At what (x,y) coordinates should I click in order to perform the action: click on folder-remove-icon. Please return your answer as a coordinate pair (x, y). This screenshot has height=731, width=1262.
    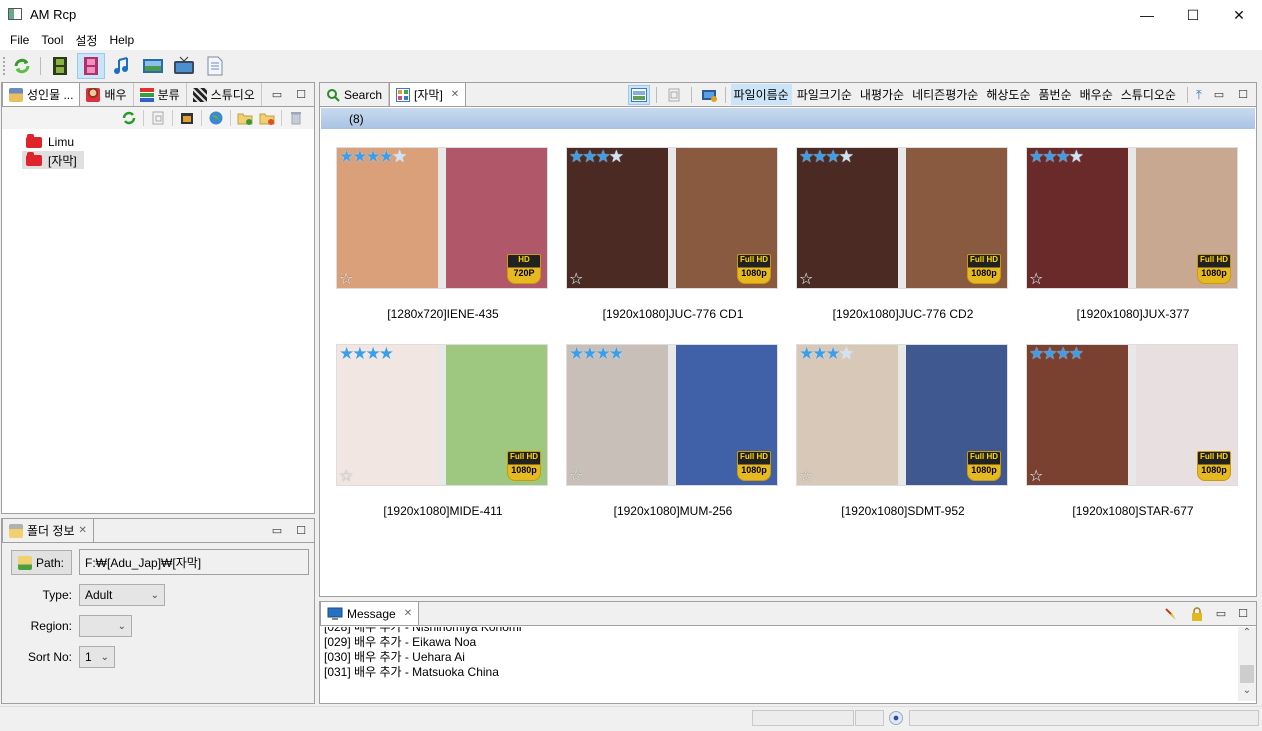
    Looking at the image, I should click on (267, 118).